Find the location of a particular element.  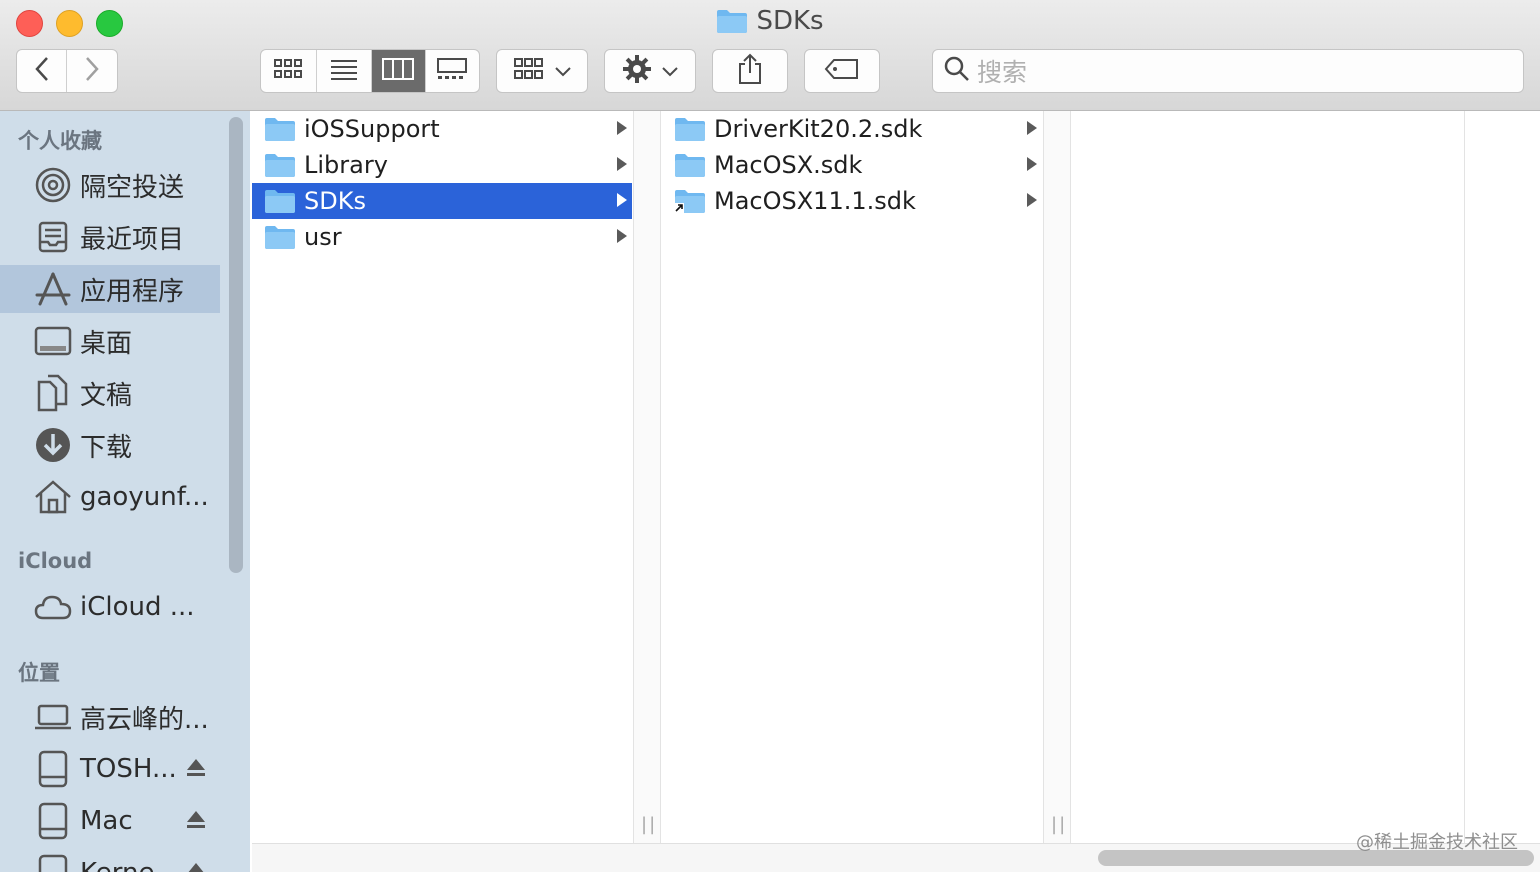

downloads-icon is located at coordinates (53, 445).